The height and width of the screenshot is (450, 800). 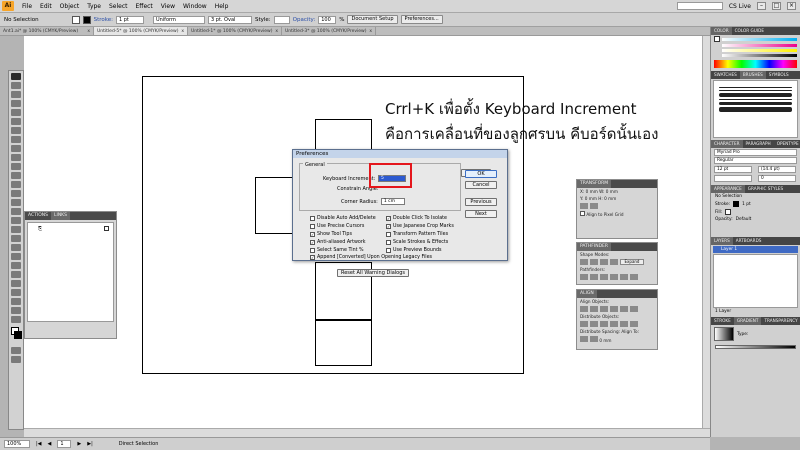 What do you see at coordinates (699, 6) in the screenshot?
I see `search-input` at bounding box center [699, 6].